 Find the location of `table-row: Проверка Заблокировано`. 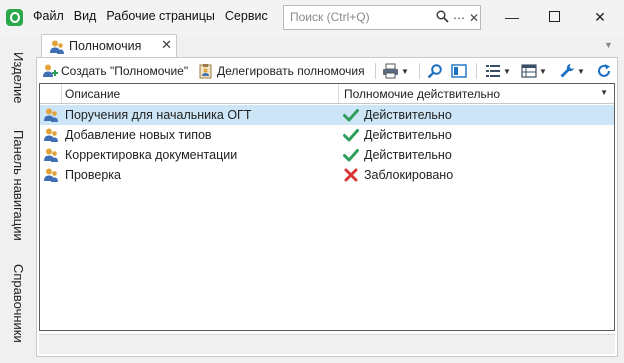

table-row: Проверка Заблокировано is located at coordinates (327, 175).